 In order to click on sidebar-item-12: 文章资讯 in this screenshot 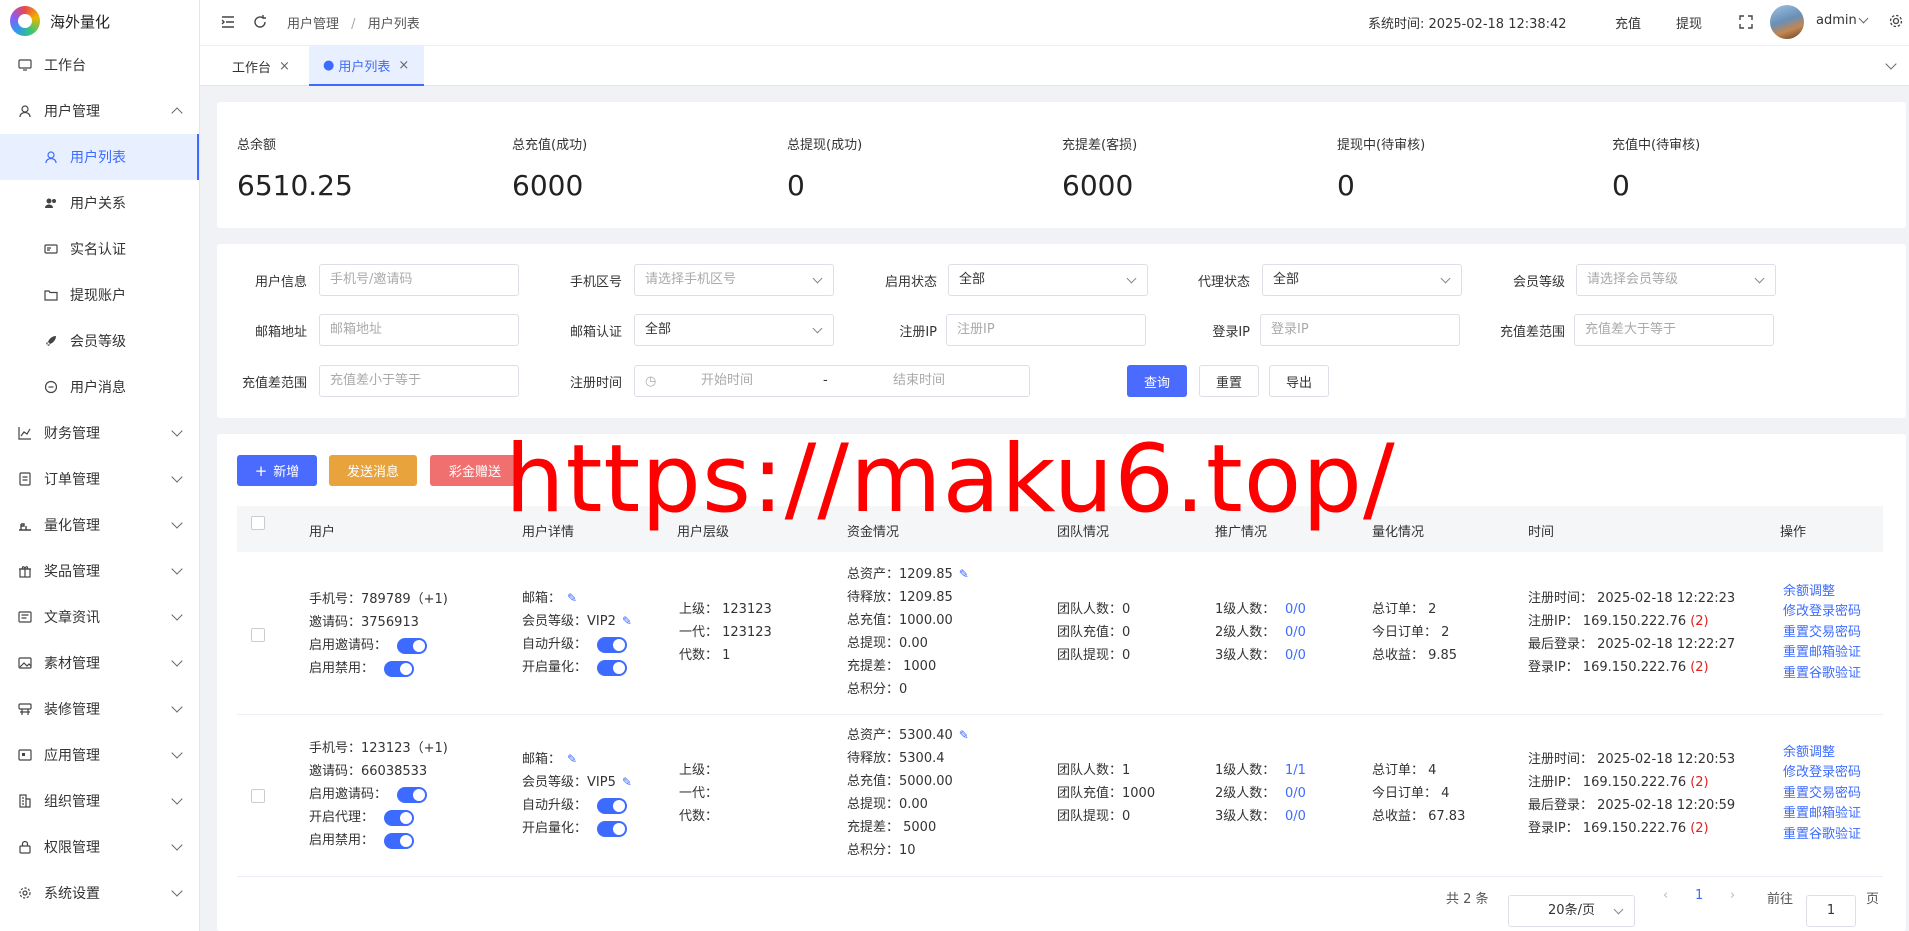, I will do `click(99, 617)`.